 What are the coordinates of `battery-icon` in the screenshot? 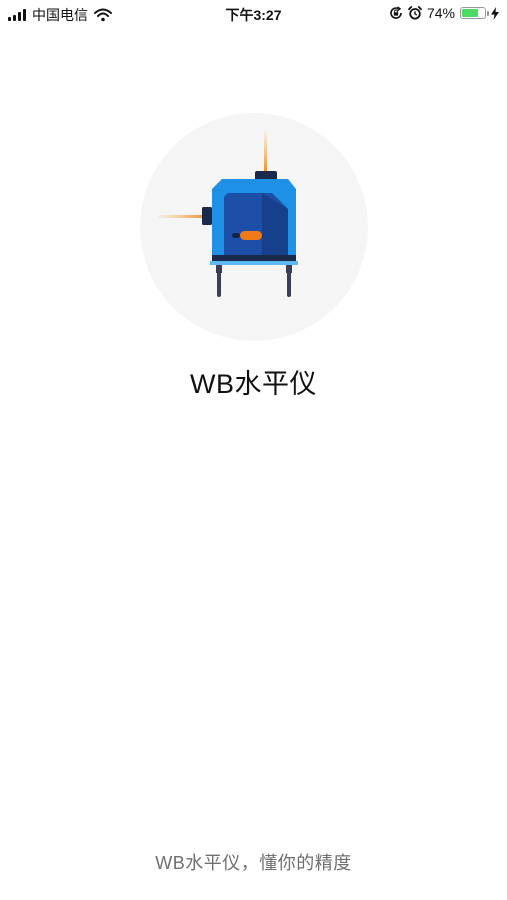 It's located at (474, 13).